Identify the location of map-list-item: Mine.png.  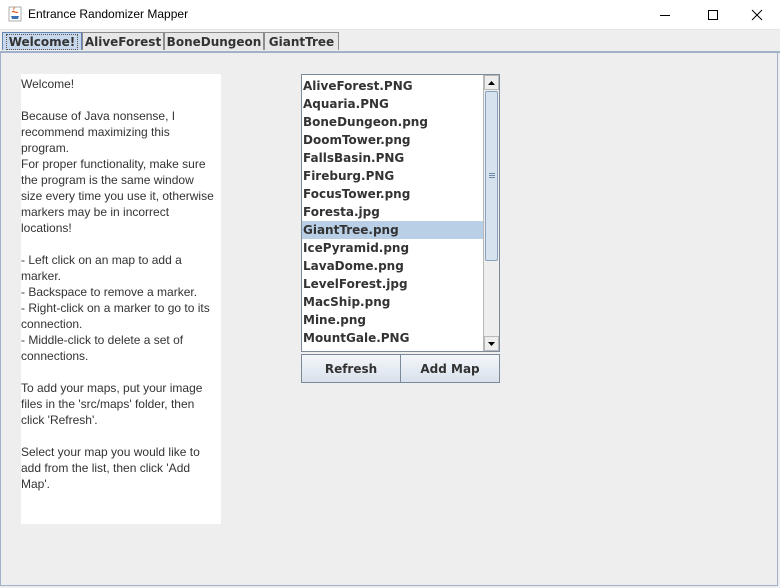
(393, 320).